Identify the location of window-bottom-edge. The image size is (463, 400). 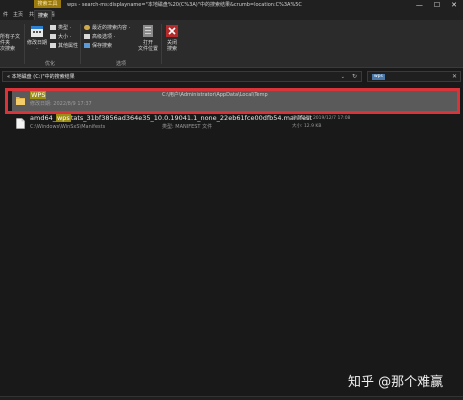
(231, 398).